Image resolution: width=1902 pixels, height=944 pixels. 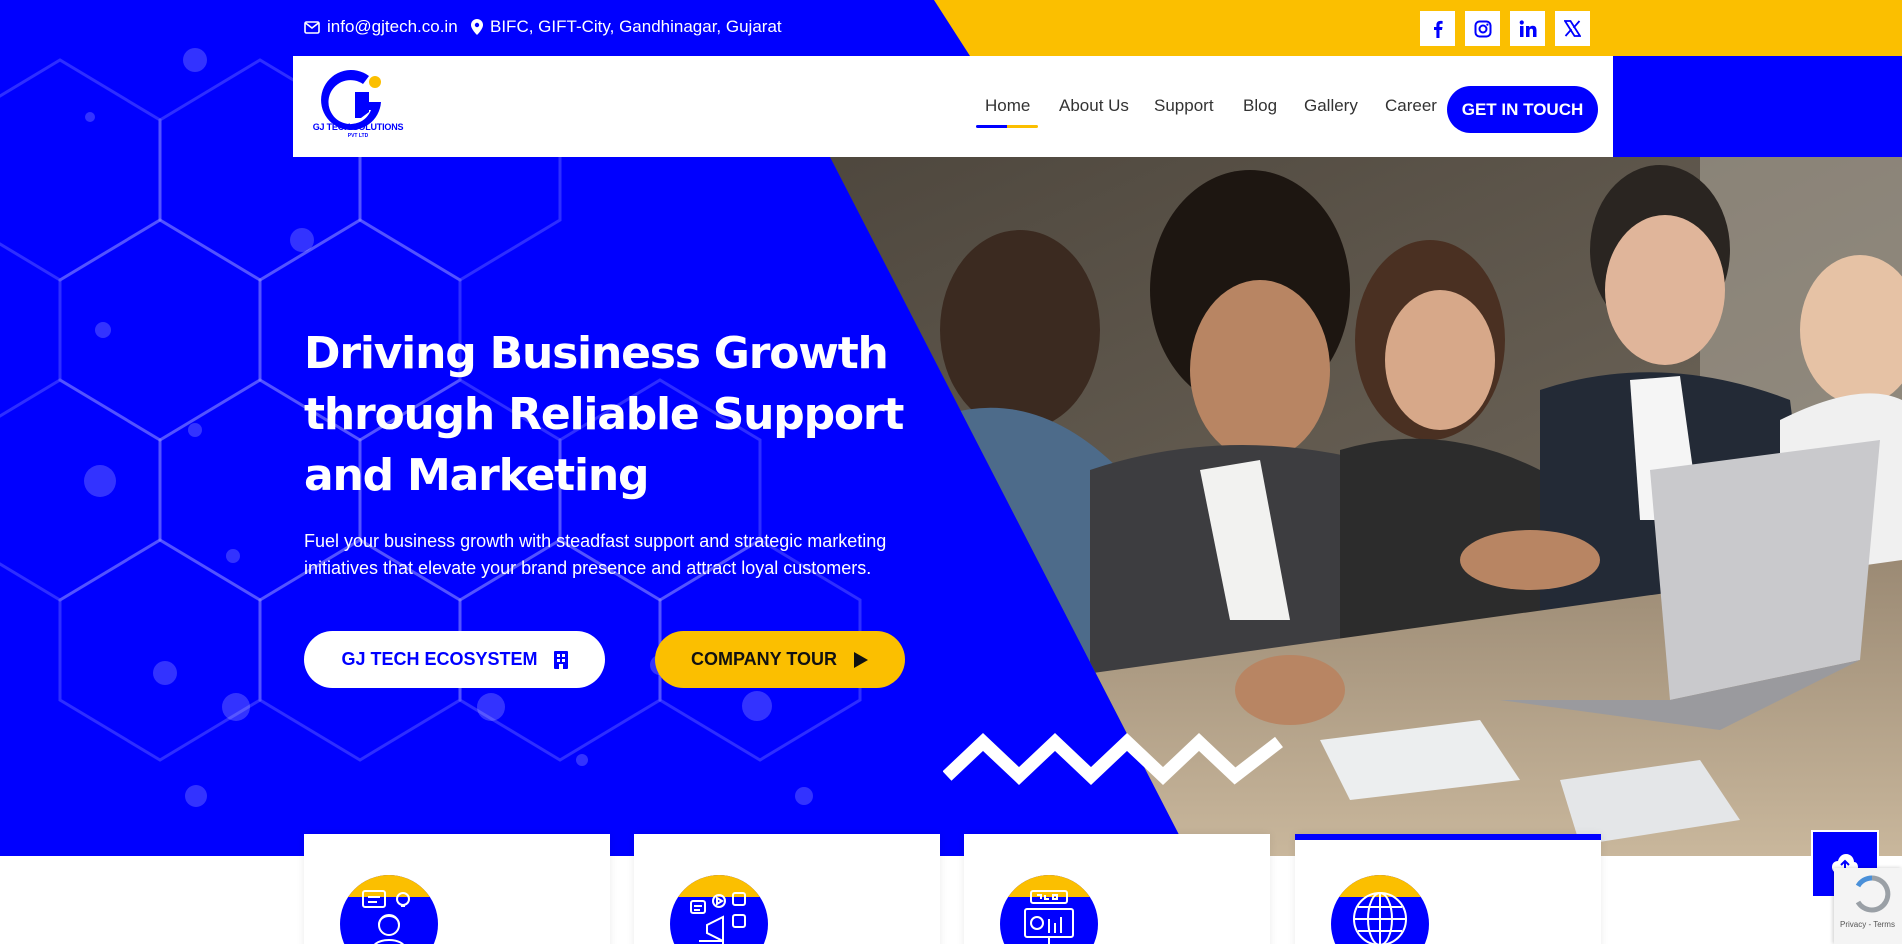 What do you see at coordinates (1380, 918) in the screenshot?
I see `web-globe-icon` at bounding box center [1380, 918].